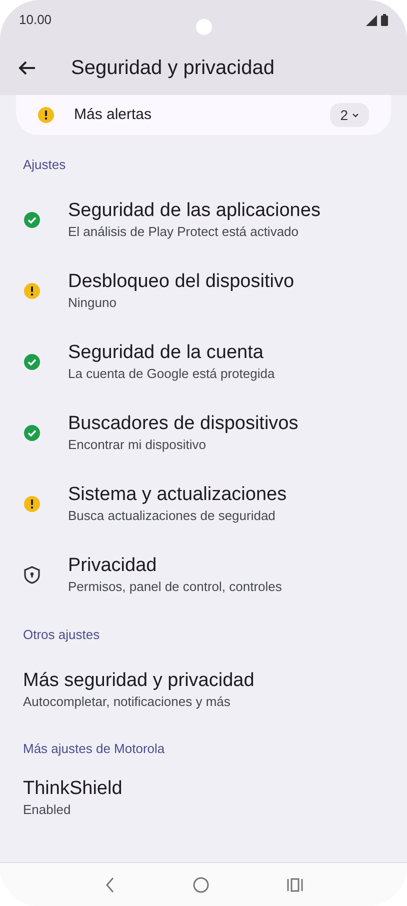 Image resolution: width=407 pixels, height=906 pixels. Describe the element at coordinates (166, 353) in the screenshot. I see `item-title: Seguridad de la cuenta` at that location.